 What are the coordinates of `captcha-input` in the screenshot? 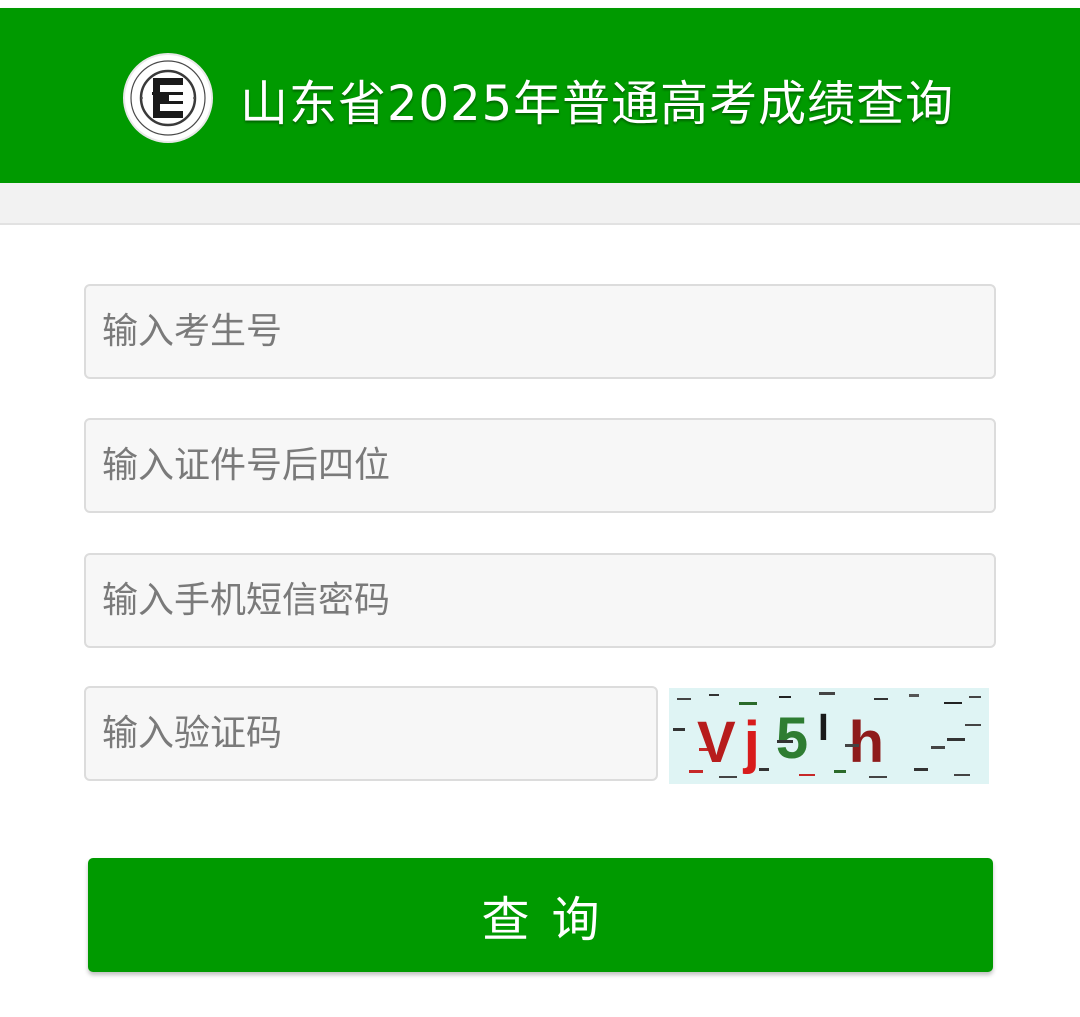 It's located at (371, 733).